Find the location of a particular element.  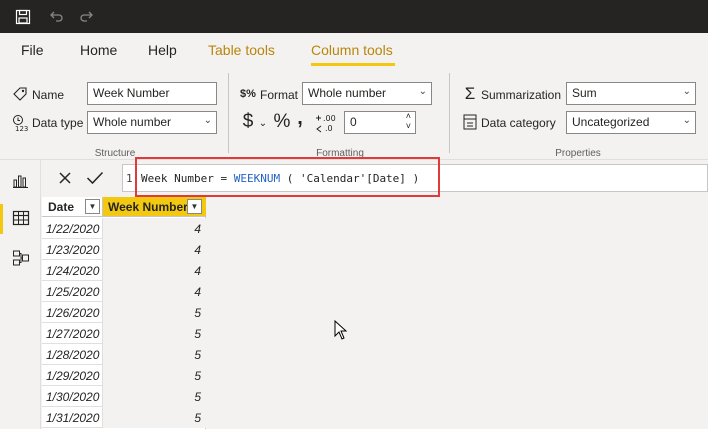

decimal-places-value: 0 is located at coordinates (353, 122).